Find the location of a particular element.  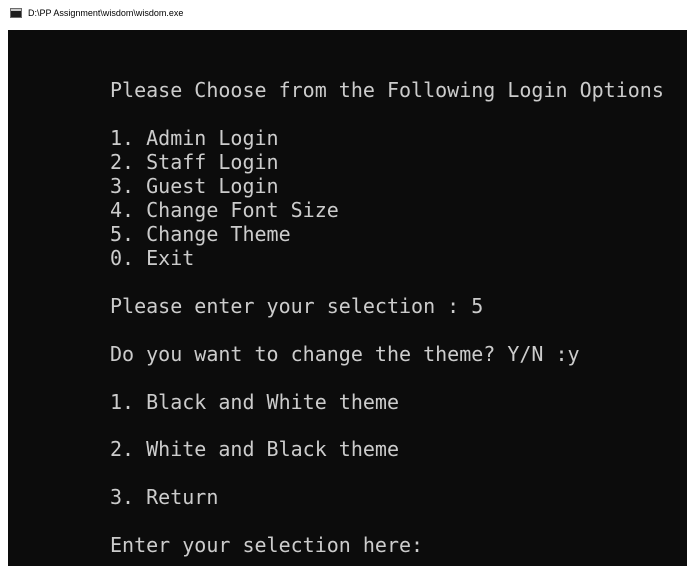

menu-option-change-theme: 5. Change Theme is located at coordinates (200, 234).